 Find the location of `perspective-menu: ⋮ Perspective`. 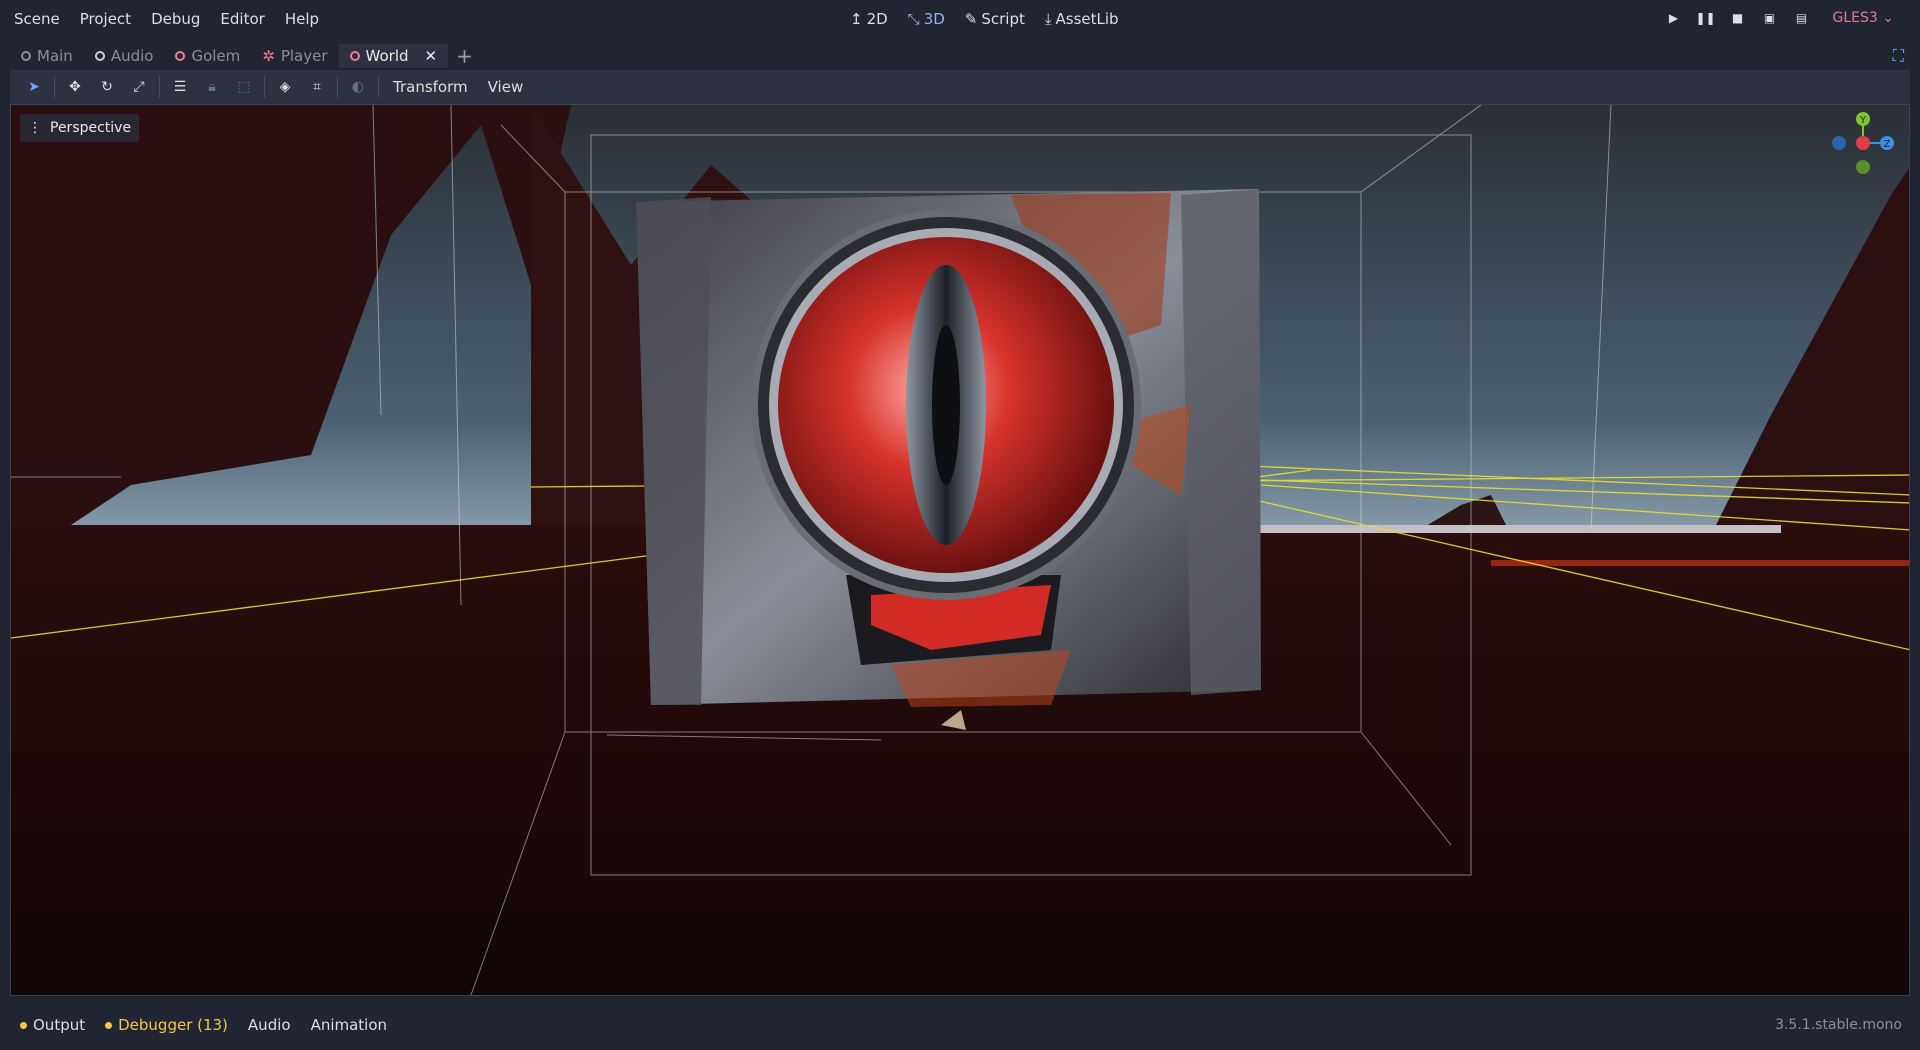

perspective-menu: ⋮ Perspective is located at coordinates (80, 128).